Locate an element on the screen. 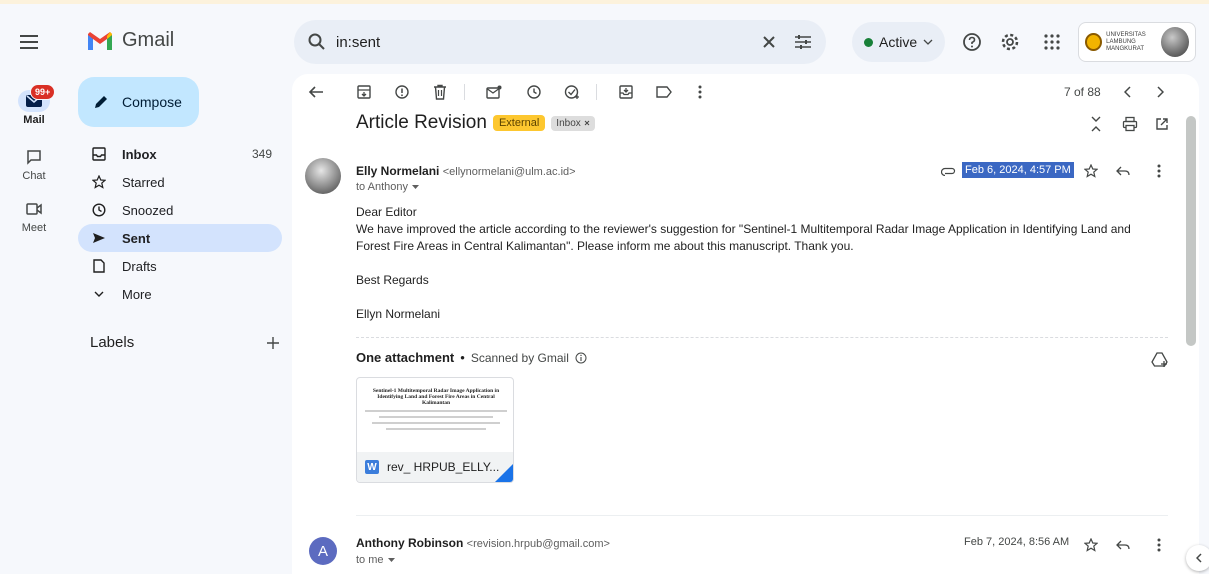 The image size is (1209, 574). search-bar: in:sent is located at coordinates (560, 42).